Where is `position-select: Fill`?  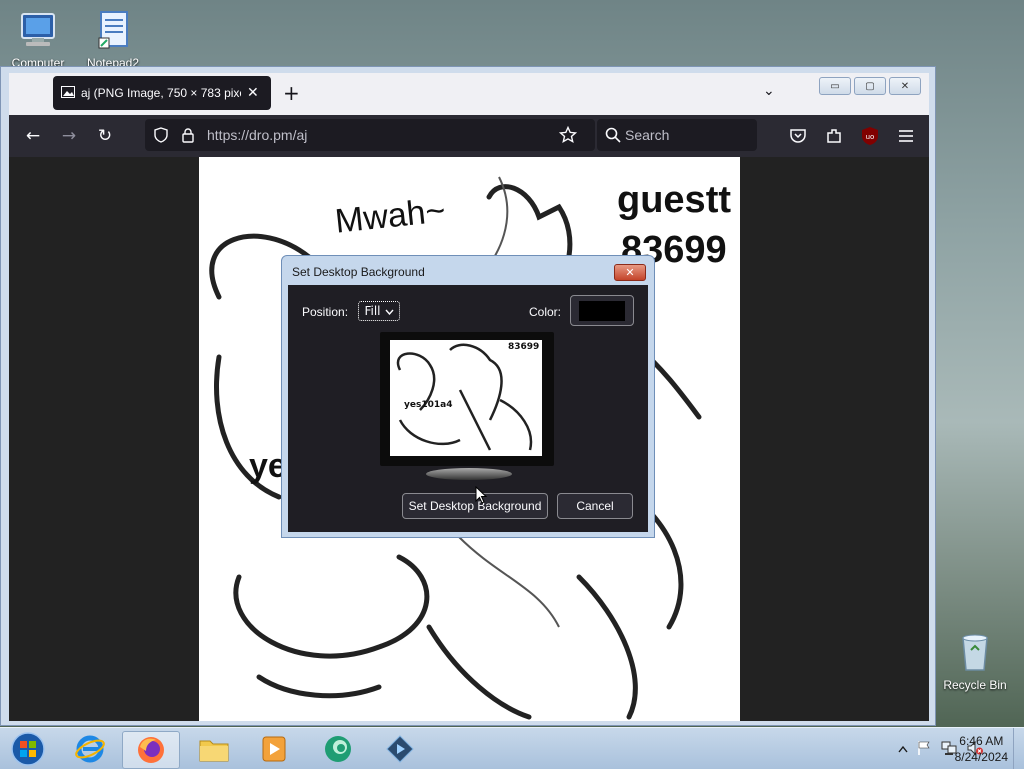 position-select: Fill is located at coordinates (379, 311).